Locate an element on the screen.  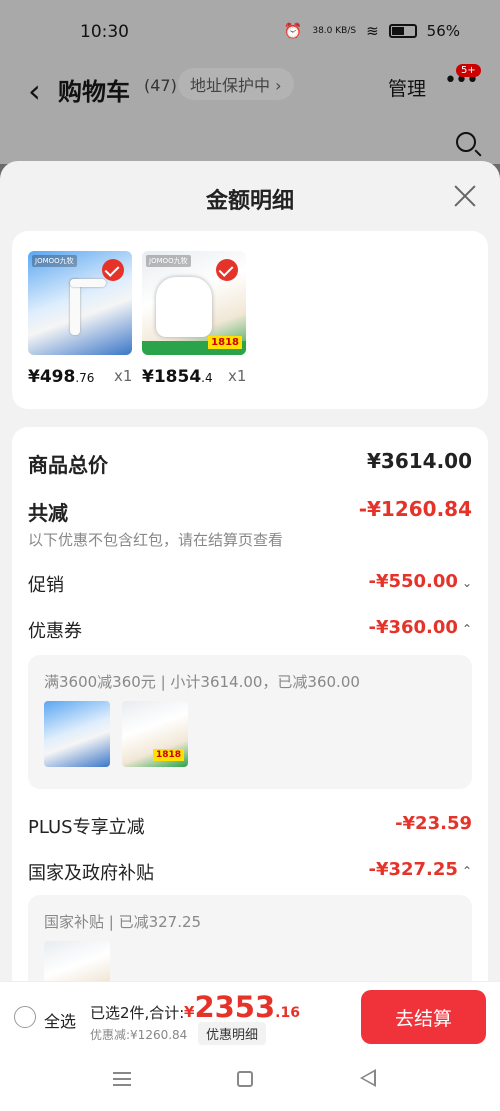
back-icon is located at coordinates (368, 1078).